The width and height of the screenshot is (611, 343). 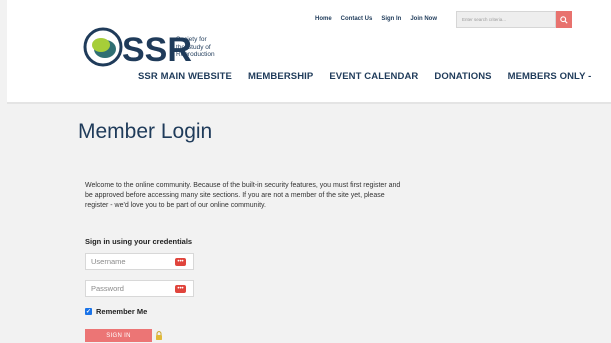 I want to click on nav-members-only: MEMBERS ONLY -, so click(x=550, y=76).